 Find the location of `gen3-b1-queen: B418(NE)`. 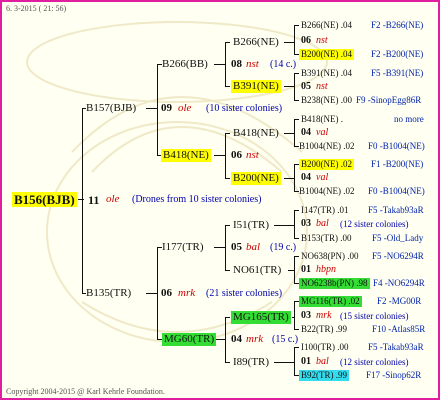

gen3-b1-queen: B418(NE) is located at coordinates (256, 133).